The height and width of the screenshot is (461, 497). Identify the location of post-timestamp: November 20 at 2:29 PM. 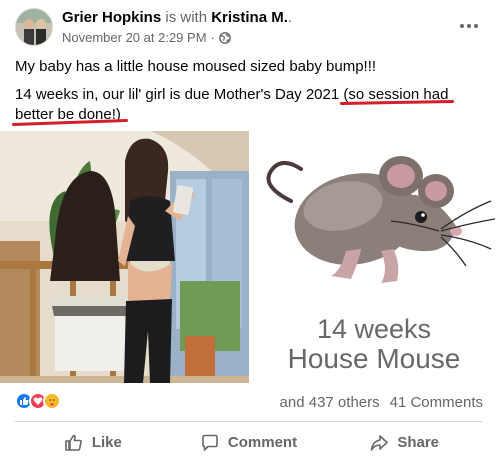
(134, 37).